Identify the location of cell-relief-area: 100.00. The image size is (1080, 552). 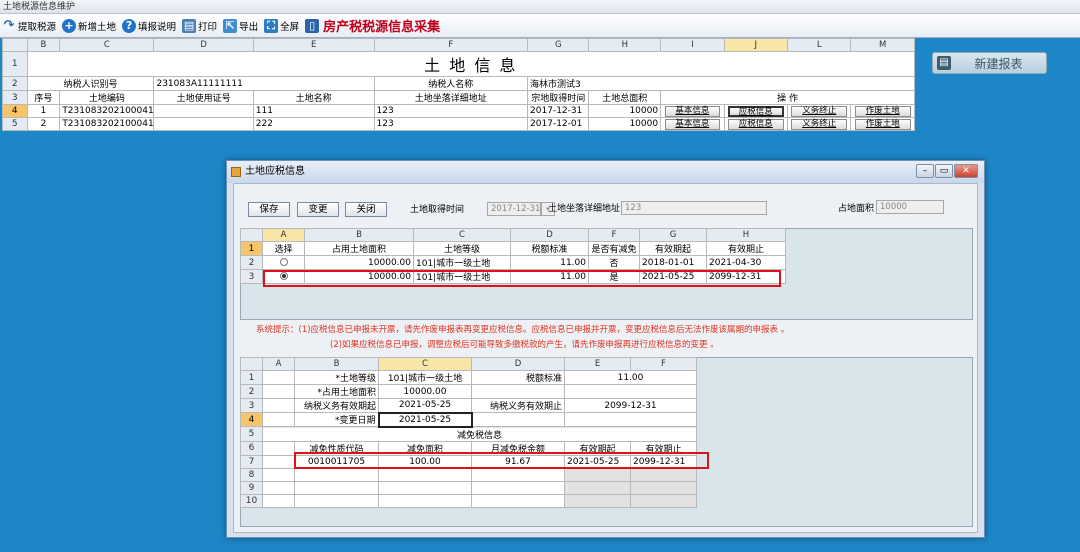
(425, 461).